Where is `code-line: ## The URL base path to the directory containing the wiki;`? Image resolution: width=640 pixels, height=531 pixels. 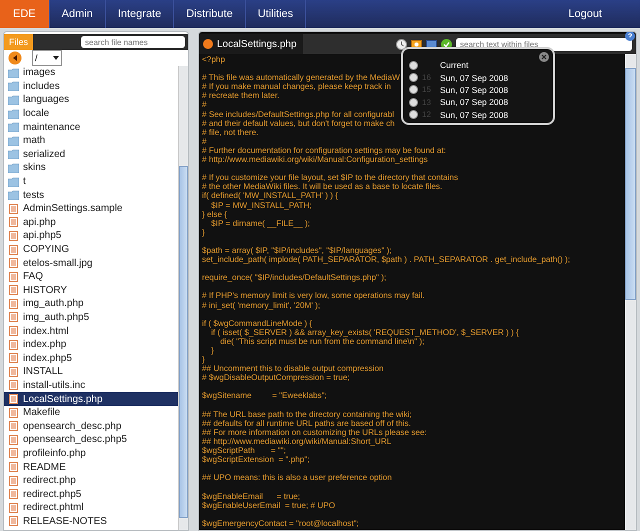 code-line: ## The URL base path to the directory containing the wiki; is located at coordinates (307, 414).